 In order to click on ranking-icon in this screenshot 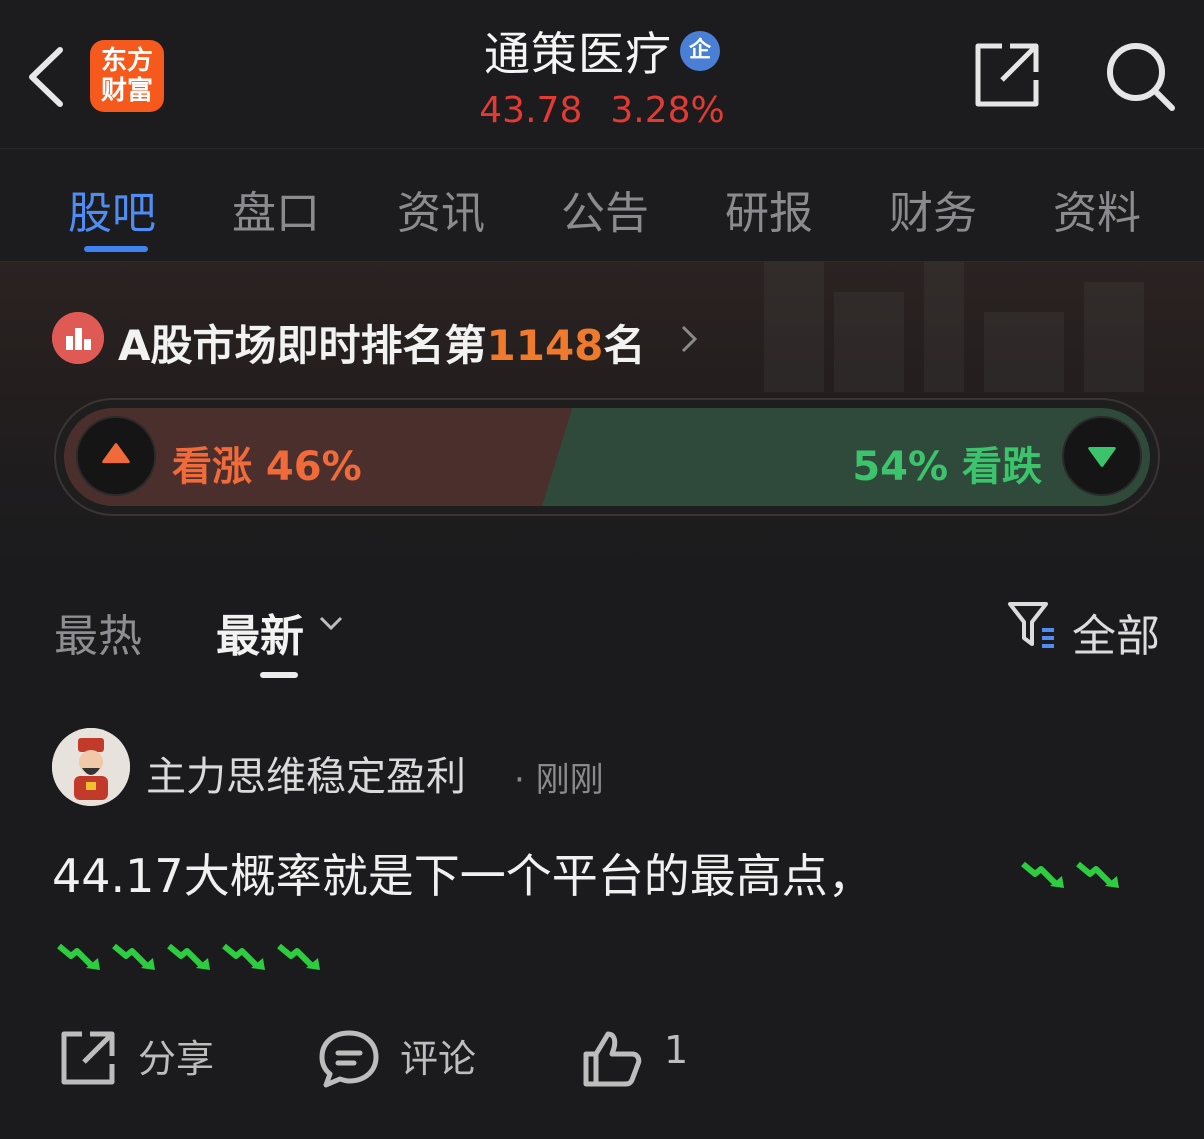, I will do `click(78, 338)`.